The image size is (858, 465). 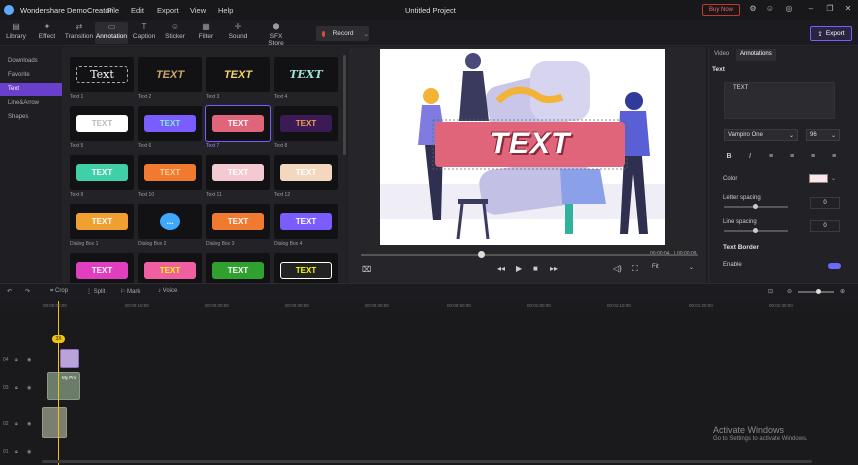 I want to click on font-size-select: 96 ⌄, so click(x=823, y=135).